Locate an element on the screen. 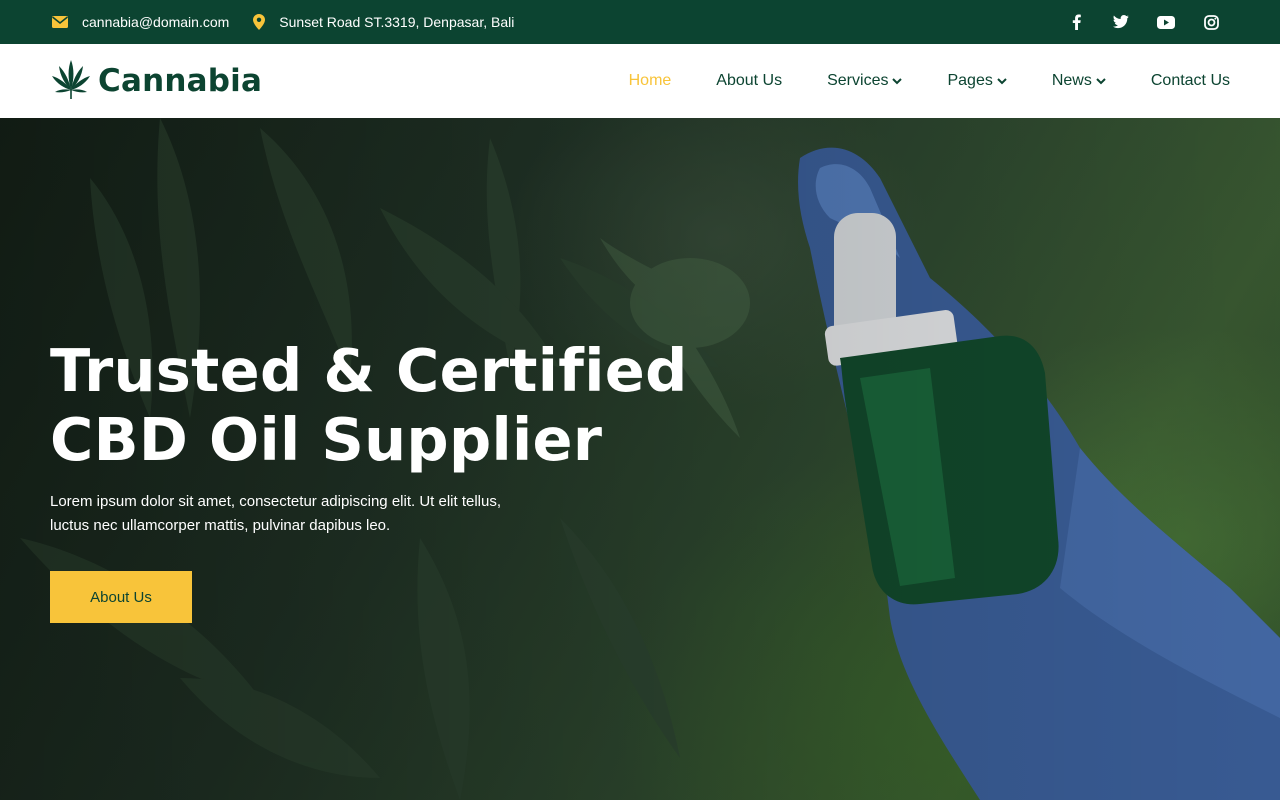 This screenshot has width=1280, height=800. facebook-icon is located at coordinates (1076, 22).